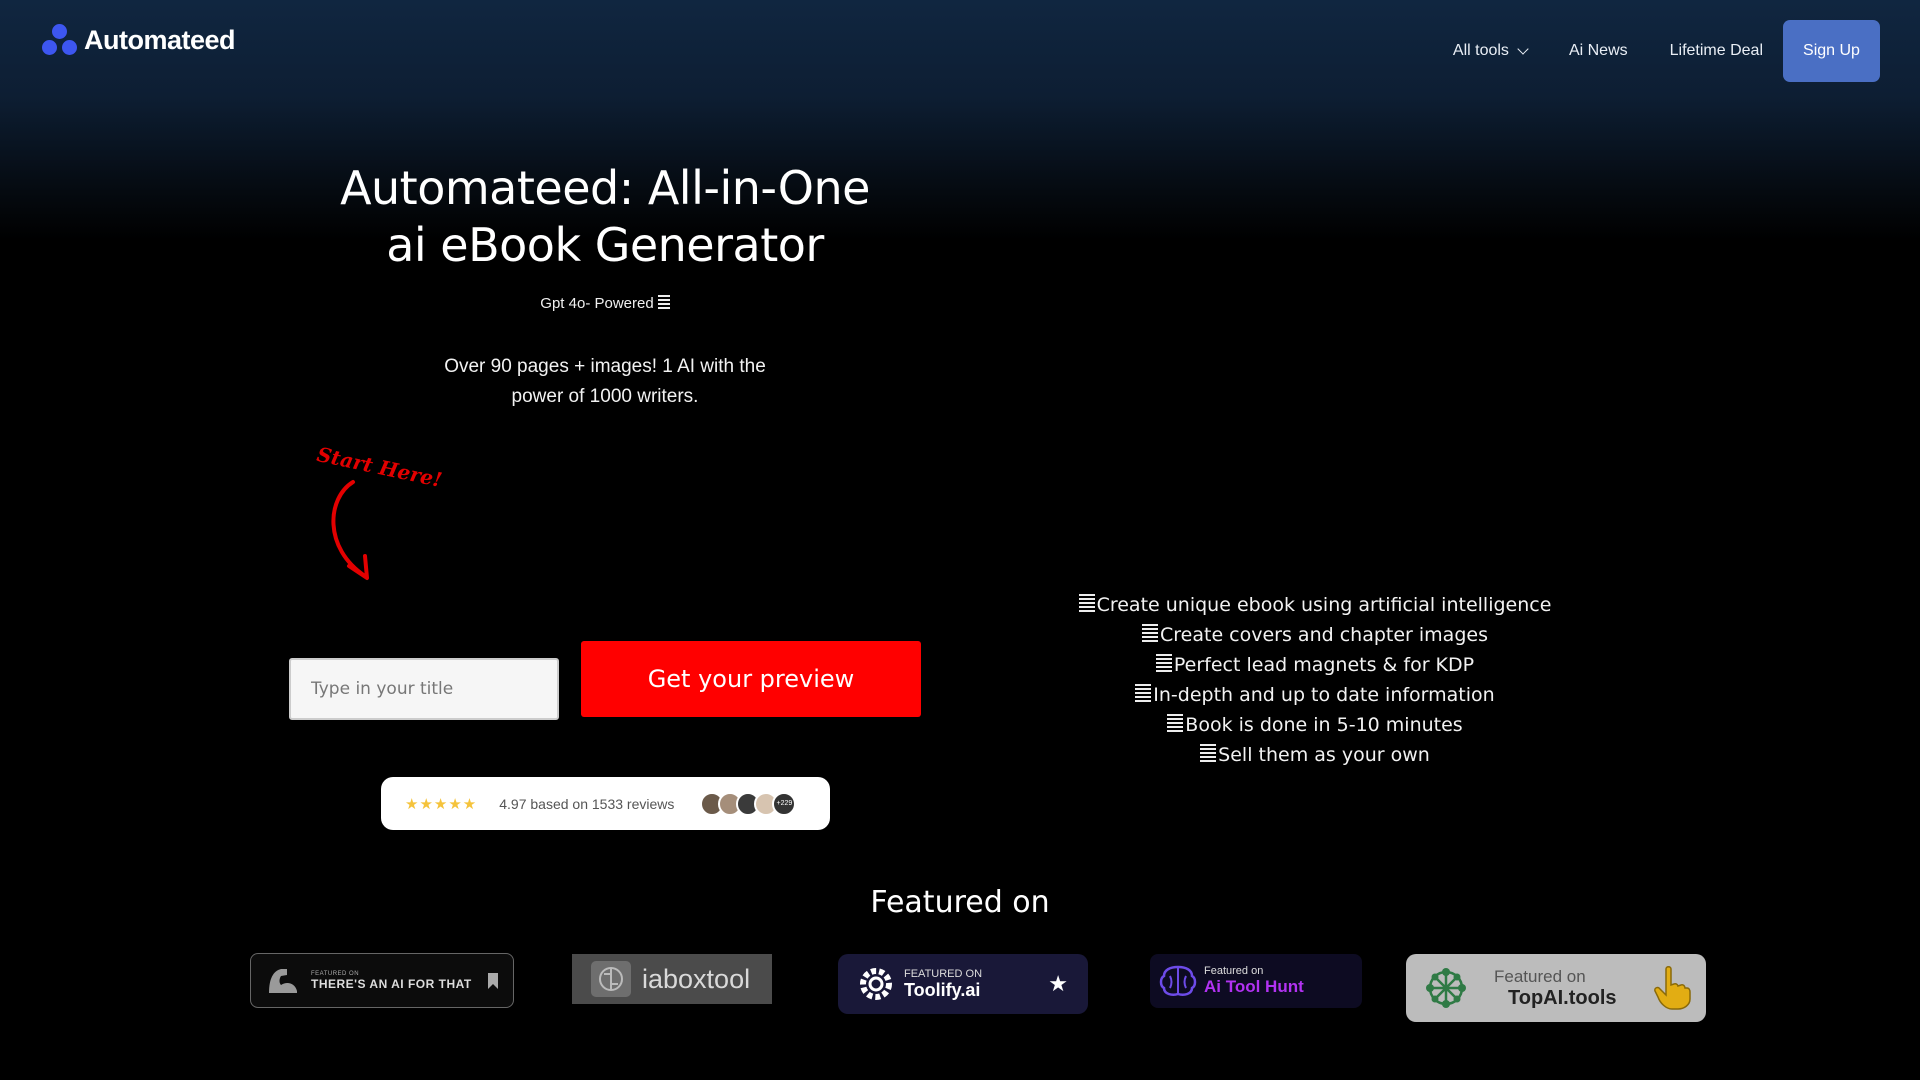 The image size is (1920, 1080). I want to click on feature-text: Perfect lead magnets & for KDP, so click(1324, 665).